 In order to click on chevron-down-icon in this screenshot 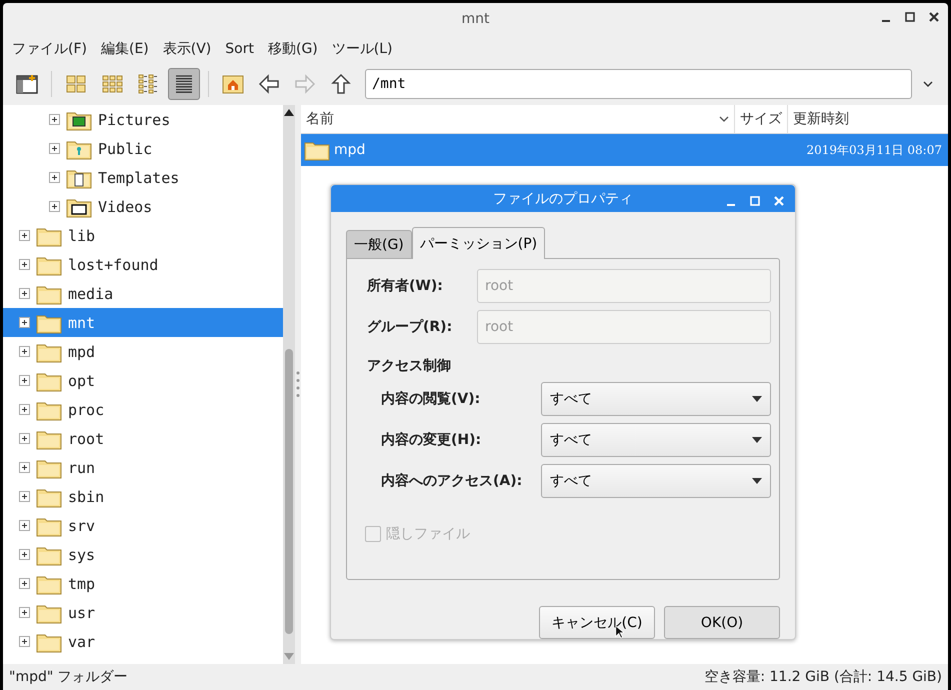, I will do `click(928, 84)`.